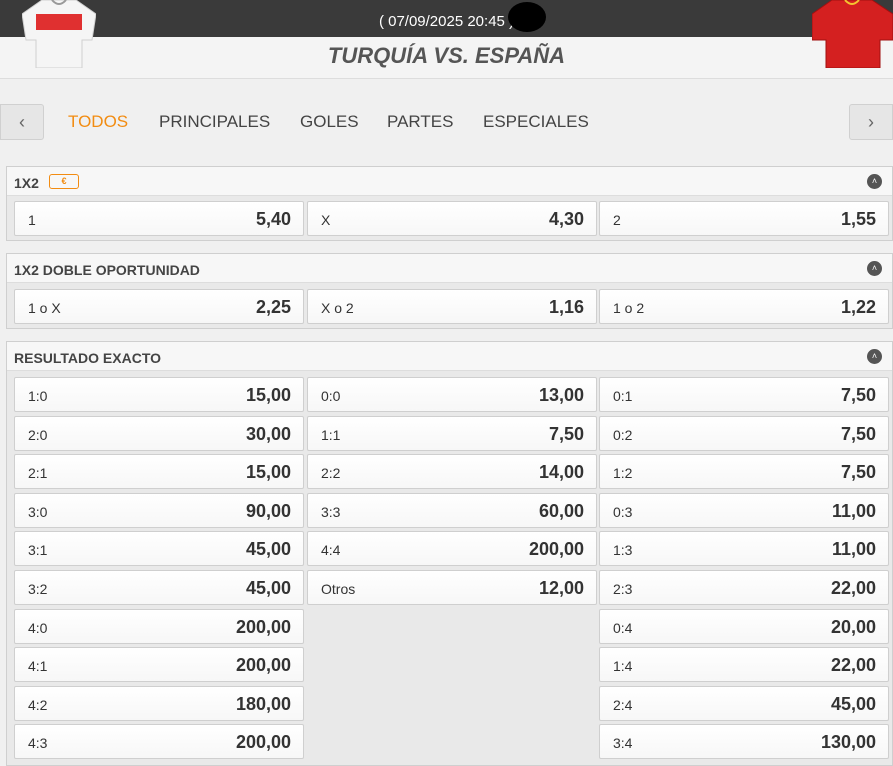 This screenshot has height=766, width=893. What do you see at coordinates (744, 394) in the screenshot?
I see `odds-button: 0:1 7,50` at bounding box center [744, 394].